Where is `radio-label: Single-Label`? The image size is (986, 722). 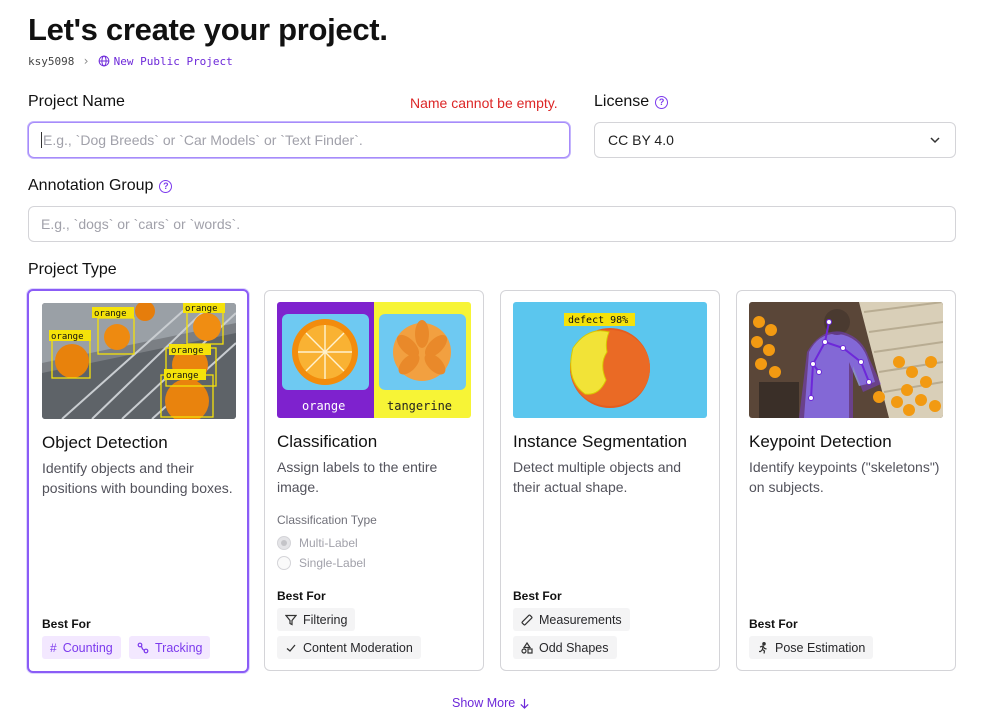
radio-label: Single-Label is located at coordinates (332, 563).